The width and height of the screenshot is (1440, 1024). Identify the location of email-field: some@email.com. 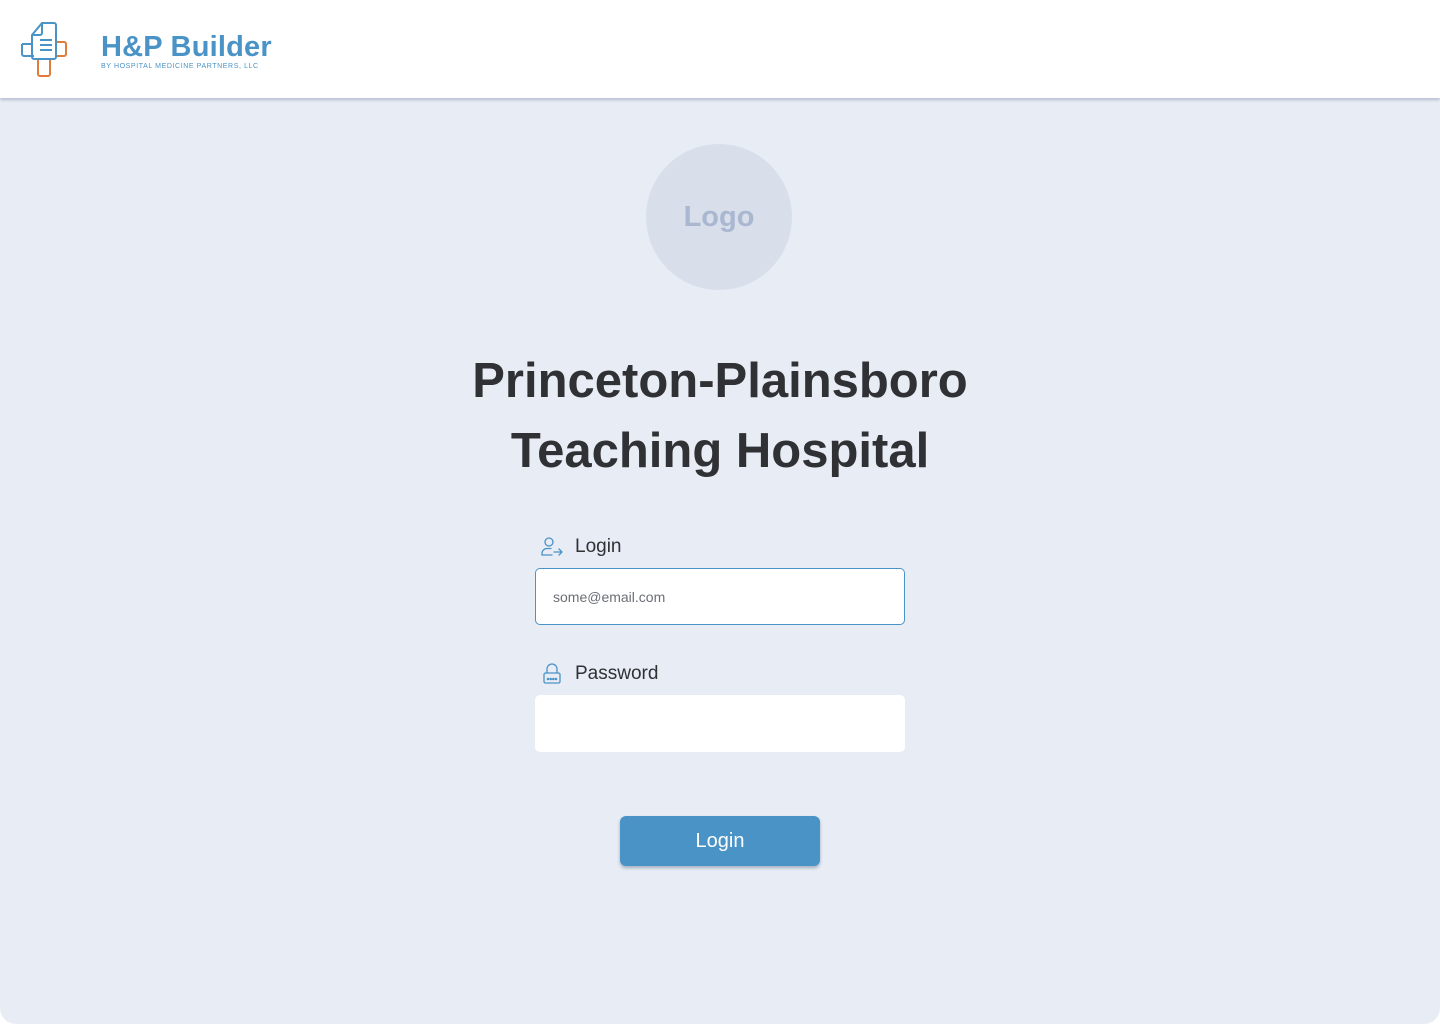
(720, 596).